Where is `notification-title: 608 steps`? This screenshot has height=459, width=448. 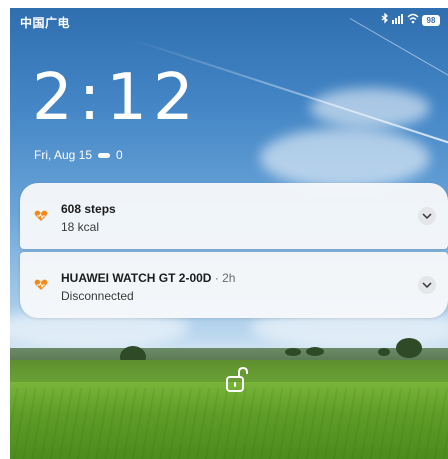 notification-title: 608 steps is located at coordinates (88, 209).